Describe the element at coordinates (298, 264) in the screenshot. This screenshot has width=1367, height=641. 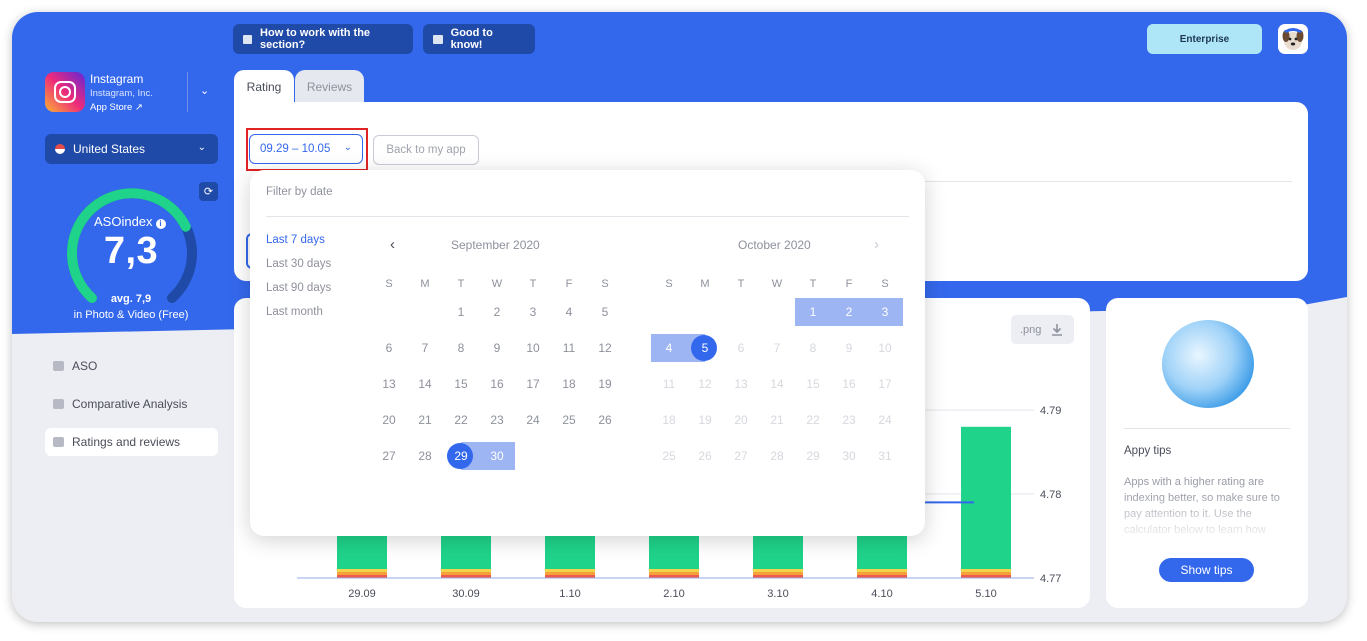
I see `preset-last-30-days: Last 30 days` at that location.